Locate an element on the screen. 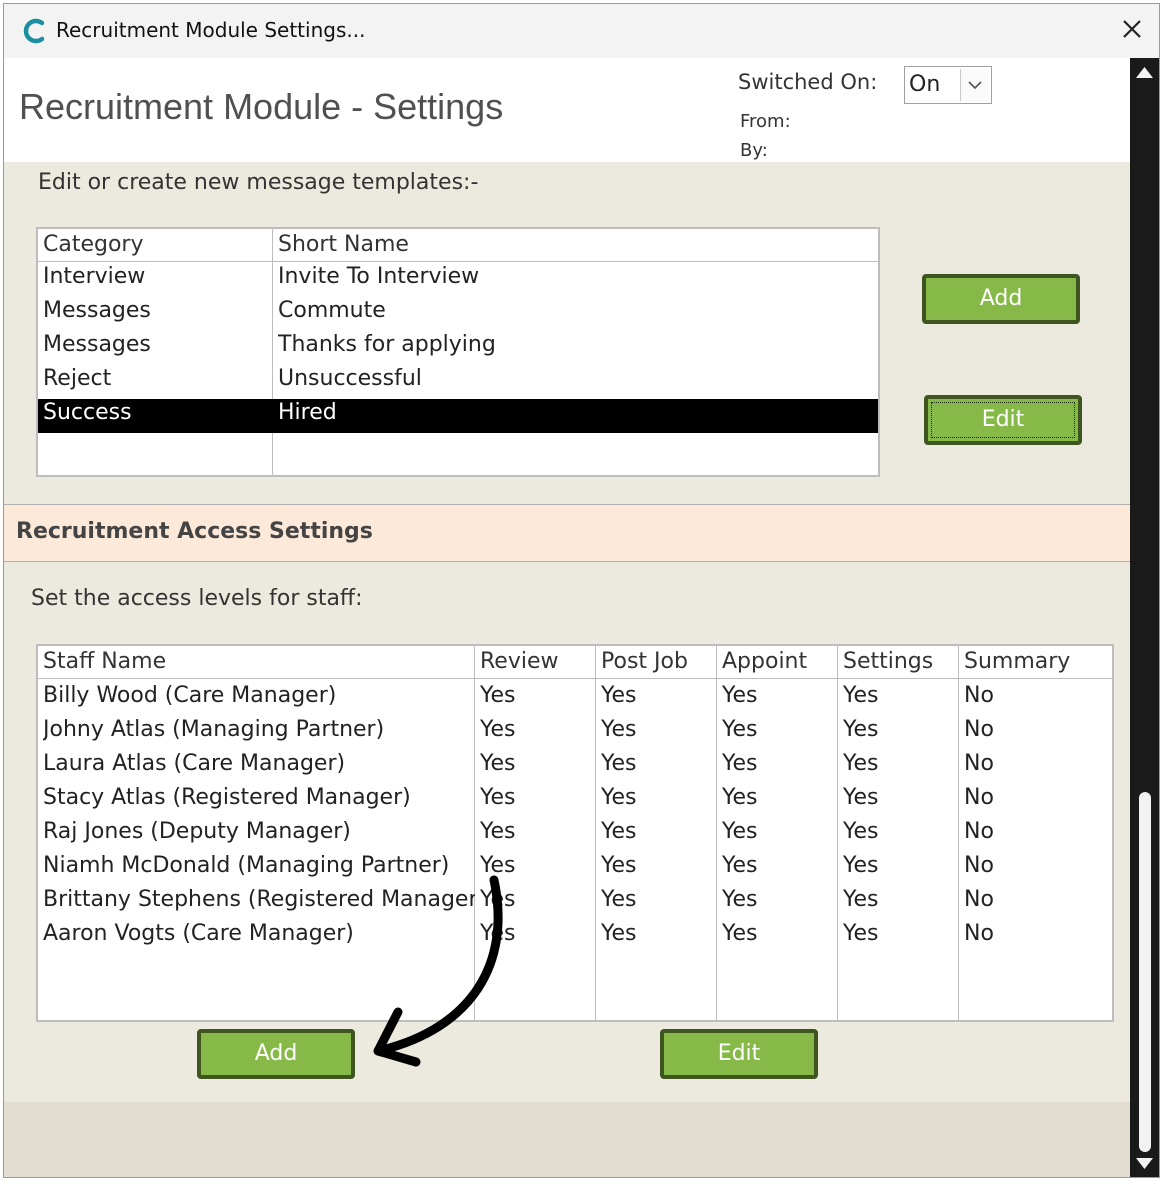 This screenshot has height=1181, width=1162. template-short-name: Invite To Interview is located at coordinates (378, 276).